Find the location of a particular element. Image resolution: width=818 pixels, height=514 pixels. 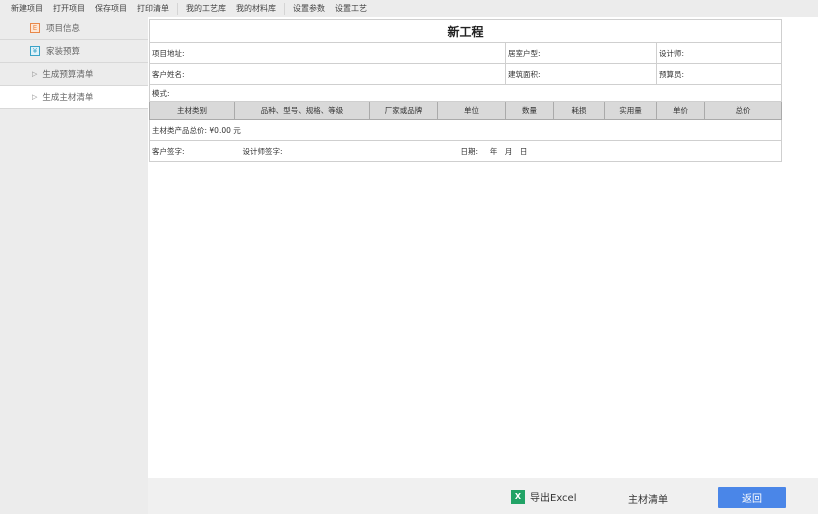

sidebar-item-generate-material-list: ▷ 生成主材清单 is located at coordinates (74, 97).